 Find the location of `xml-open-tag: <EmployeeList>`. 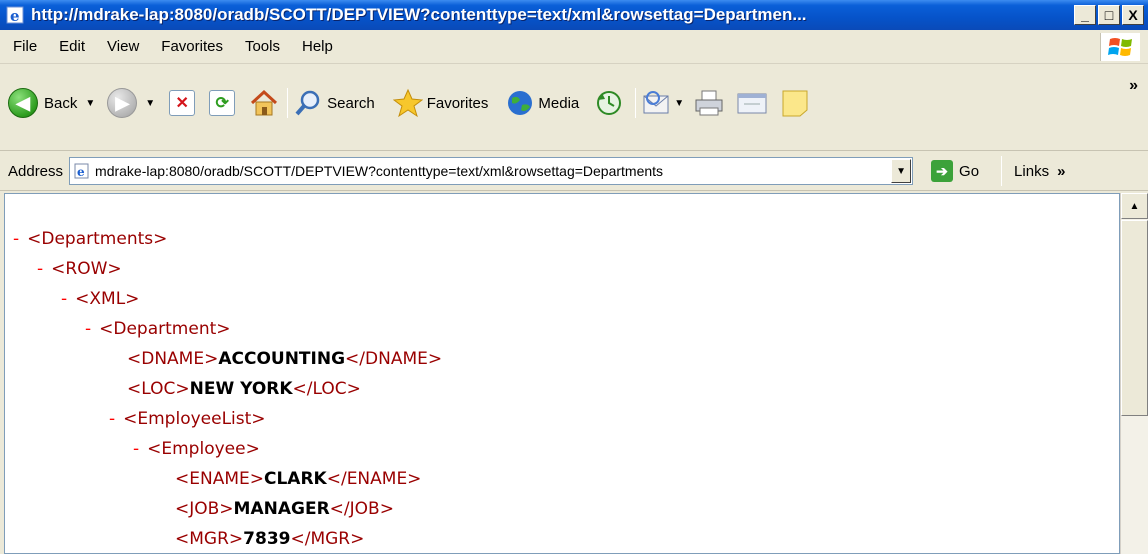

xml-open-tag: <EmployeeList> is located at coordinates (194, 419).